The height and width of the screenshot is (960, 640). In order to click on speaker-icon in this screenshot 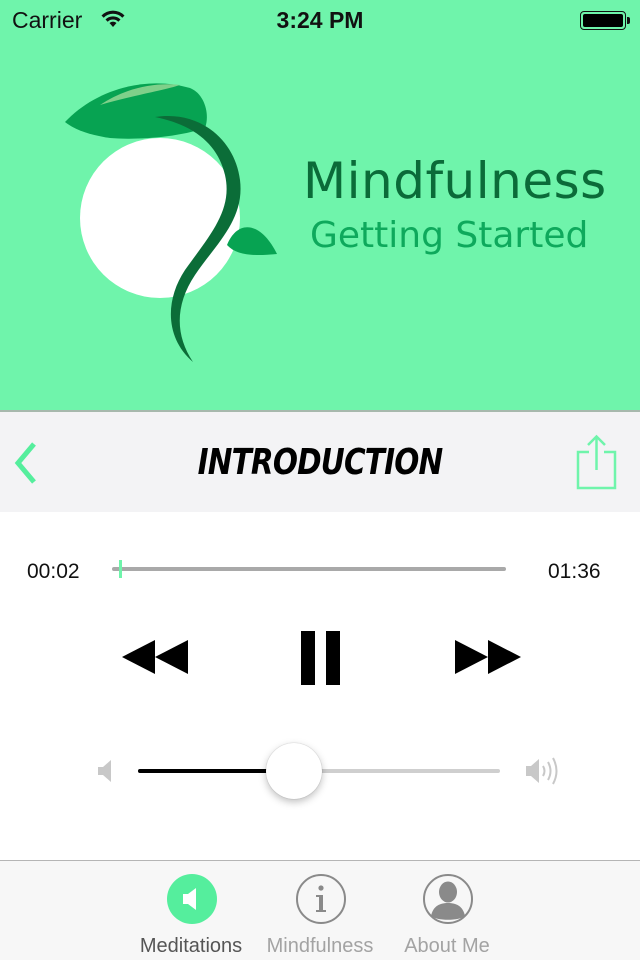, I will do `click(192, 899)`.